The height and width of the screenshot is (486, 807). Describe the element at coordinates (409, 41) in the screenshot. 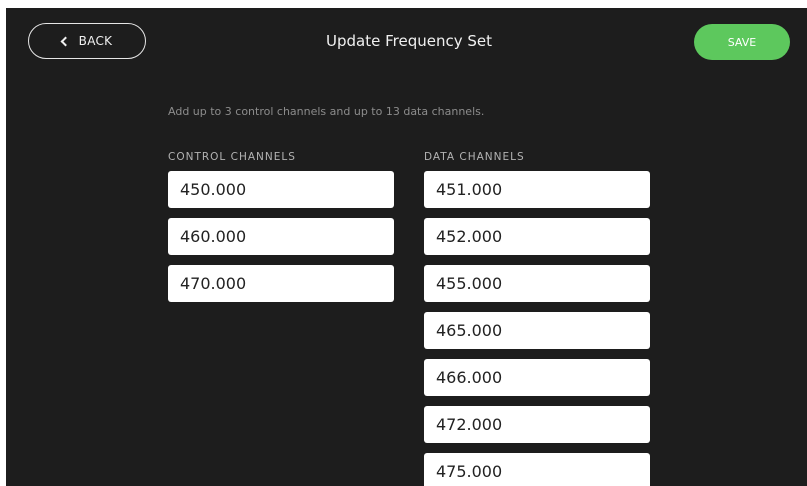

I see `page-title: Update Frequency Set` at that location.